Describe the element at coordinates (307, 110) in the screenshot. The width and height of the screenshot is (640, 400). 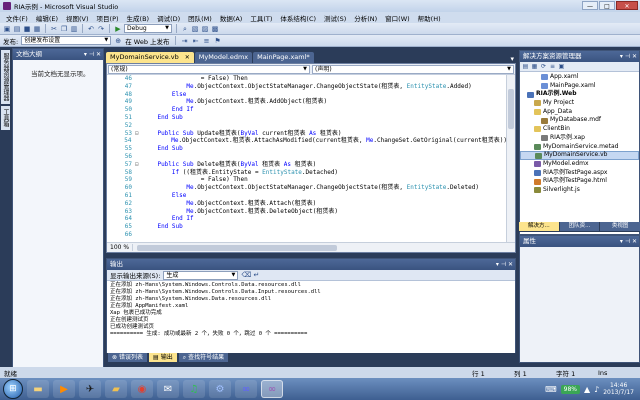
I see `code-line: 50 End If` at that location.